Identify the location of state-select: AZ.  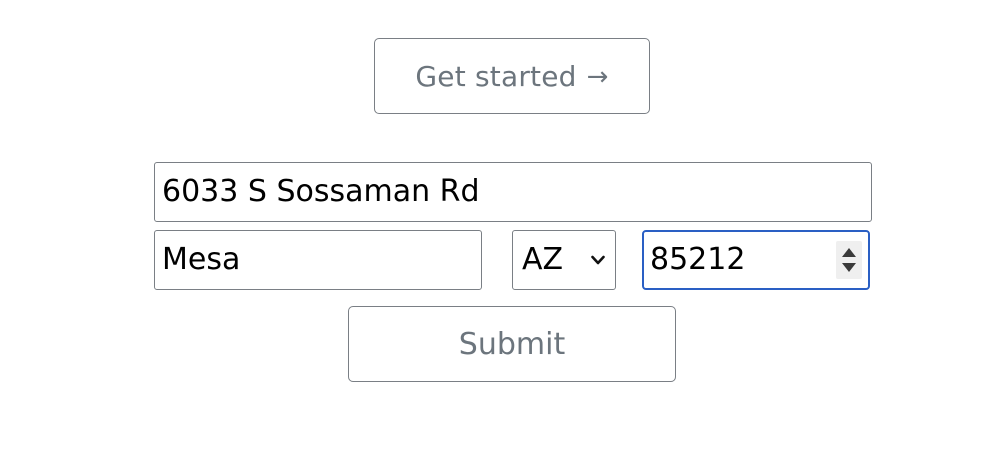
(564, 260).